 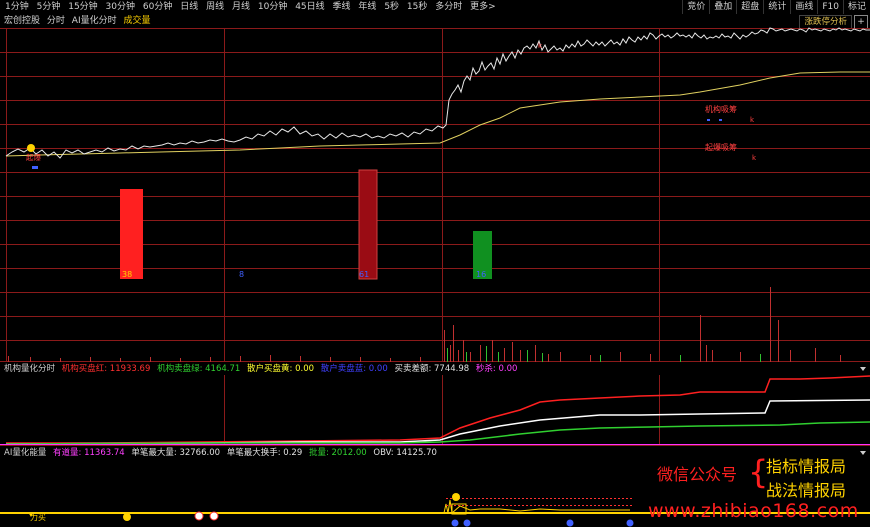 What do you see at coordinates (721, 147) in the screenshot?
I see `annotation-breakout: 起爆吸筹` at bounding box center [721, 147].